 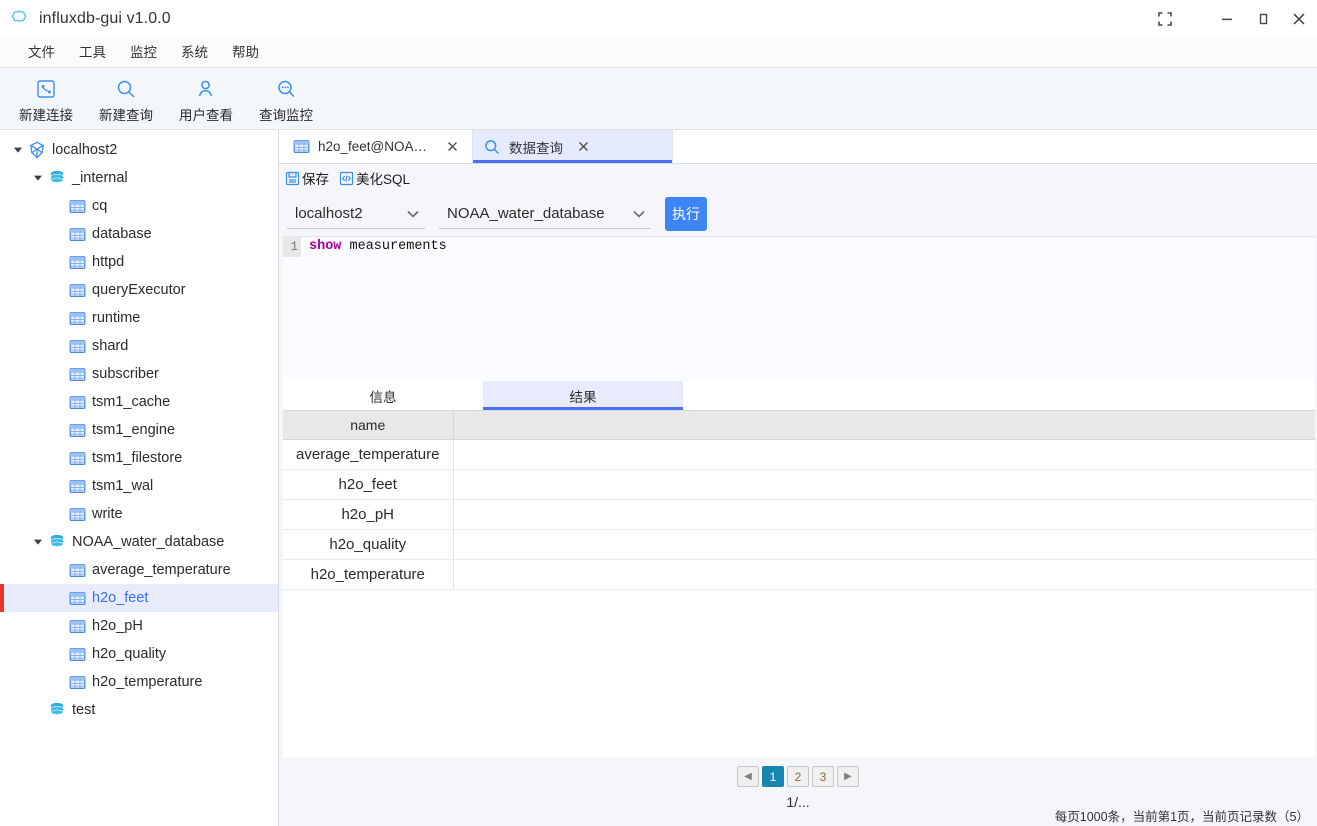 I want to click on tree-item-runtime: runtime, so click(x=139, y=318).